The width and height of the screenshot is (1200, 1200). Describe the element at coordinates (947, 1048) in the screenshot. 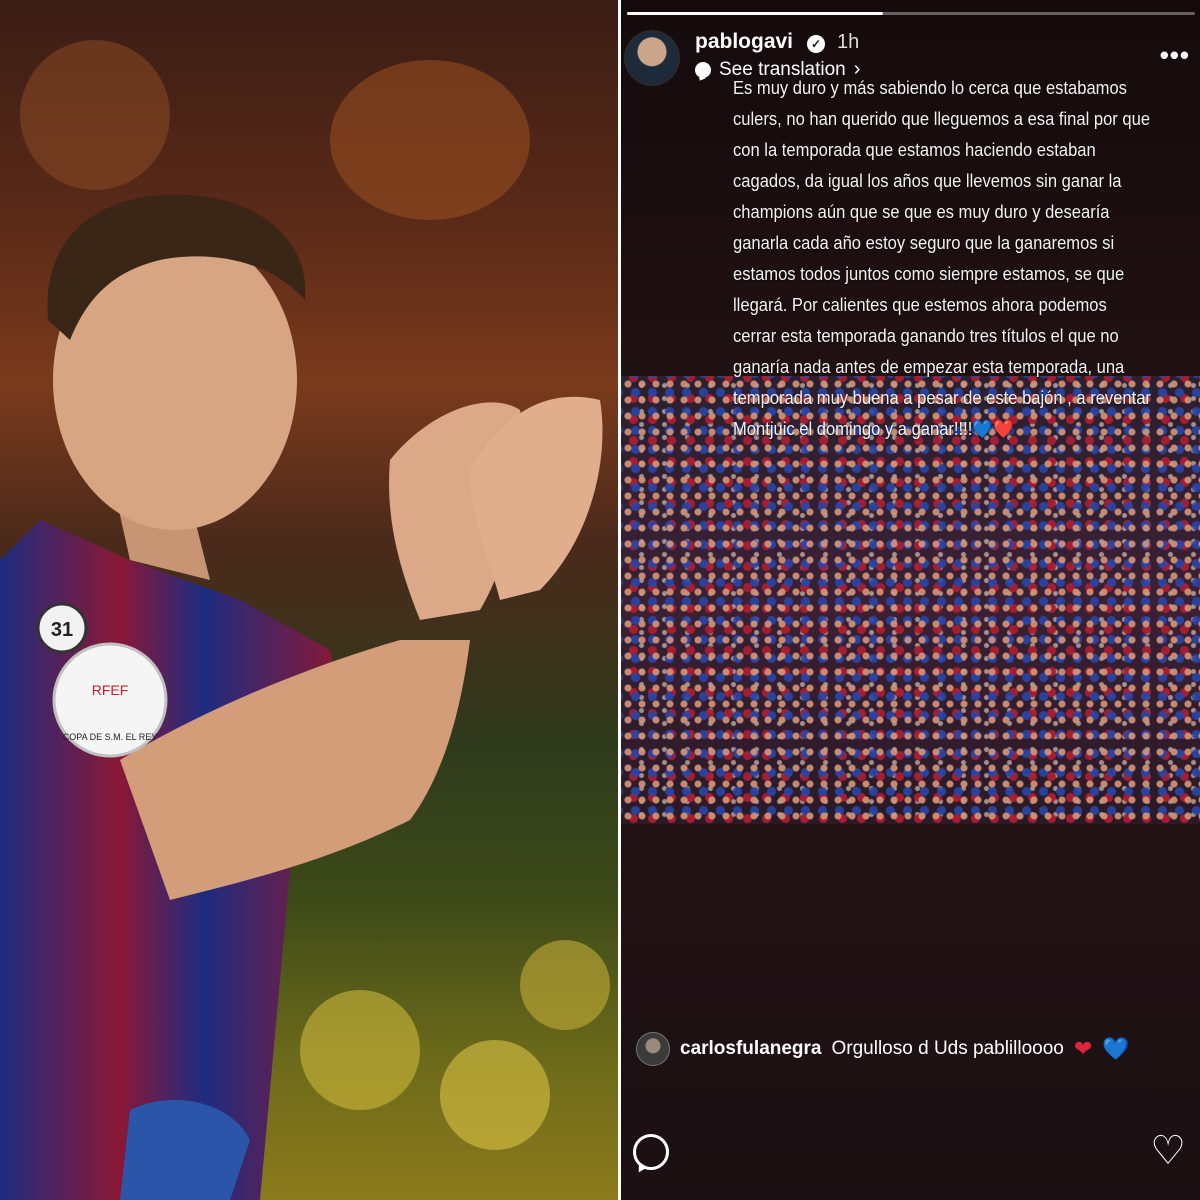

I see `comment-text: Orgulloso d Uds pablilloooo` at that location.